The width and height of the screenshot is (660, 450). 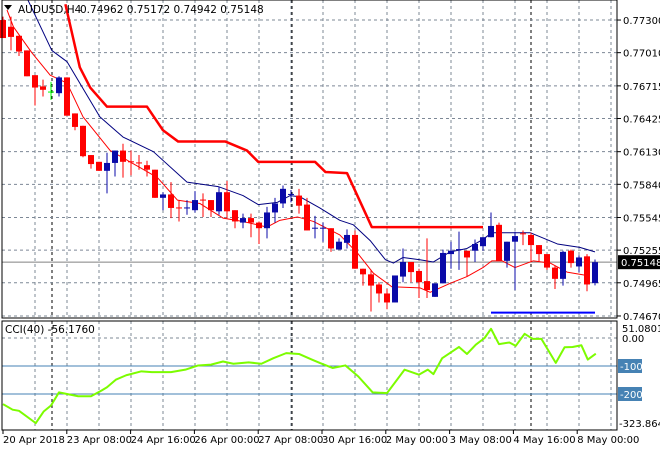 I want to click on time-tick-label: 20 Apr 2018, so click(x=34, y=440).